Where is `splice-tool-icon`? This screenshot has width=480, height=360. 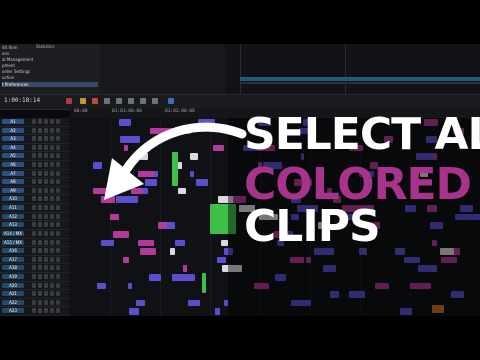 splice-tool-icon is located at coordinates (155, 101).